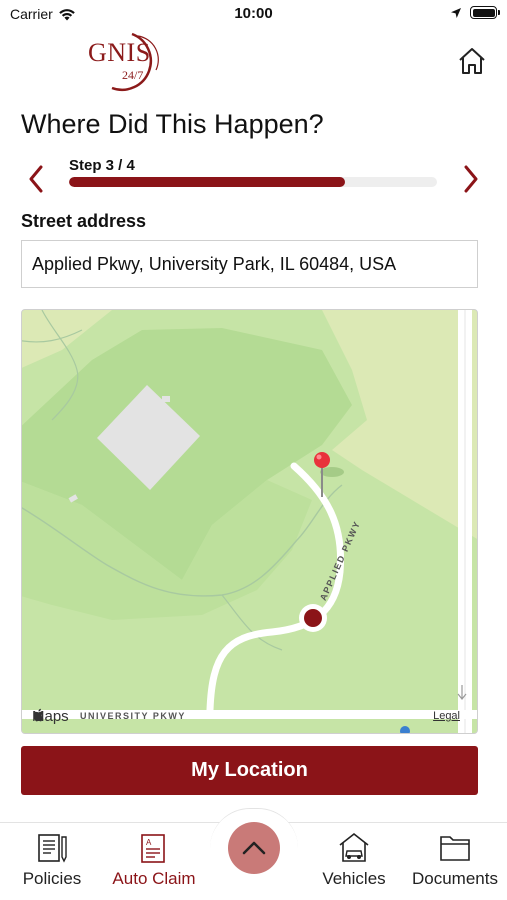 The height and width of the screenshot is (900, 507). I want to click on apple-logo-icon, so click(38, 715).